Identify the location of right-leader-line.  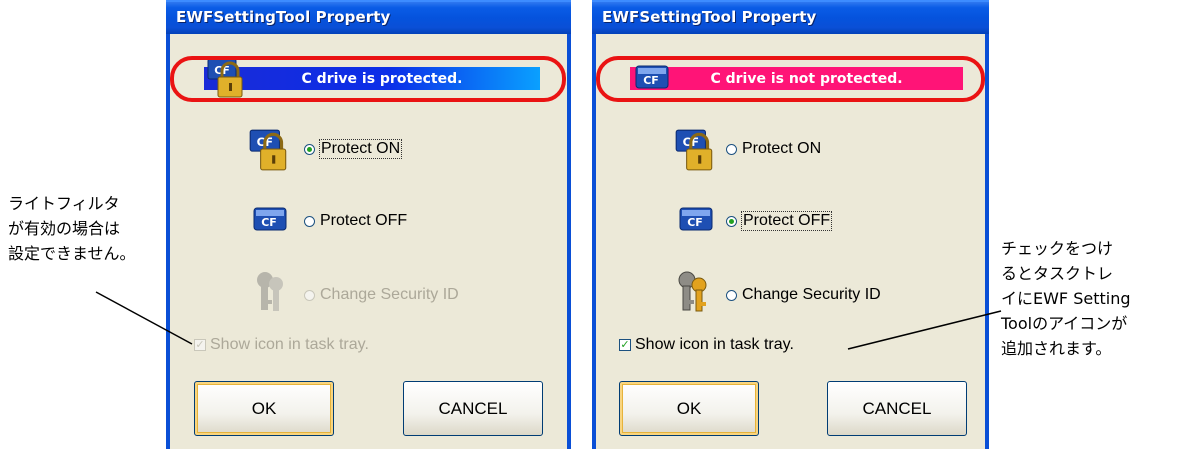
(924, 330).